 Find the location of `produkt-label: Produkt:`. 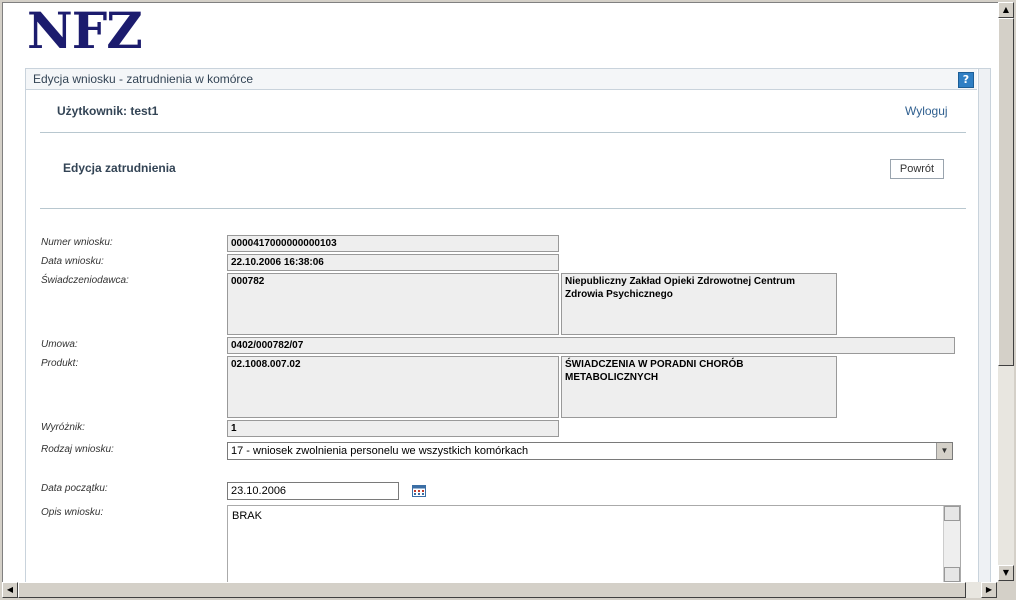

produkt-label: Produkt: is located at coordinates (60, 363).